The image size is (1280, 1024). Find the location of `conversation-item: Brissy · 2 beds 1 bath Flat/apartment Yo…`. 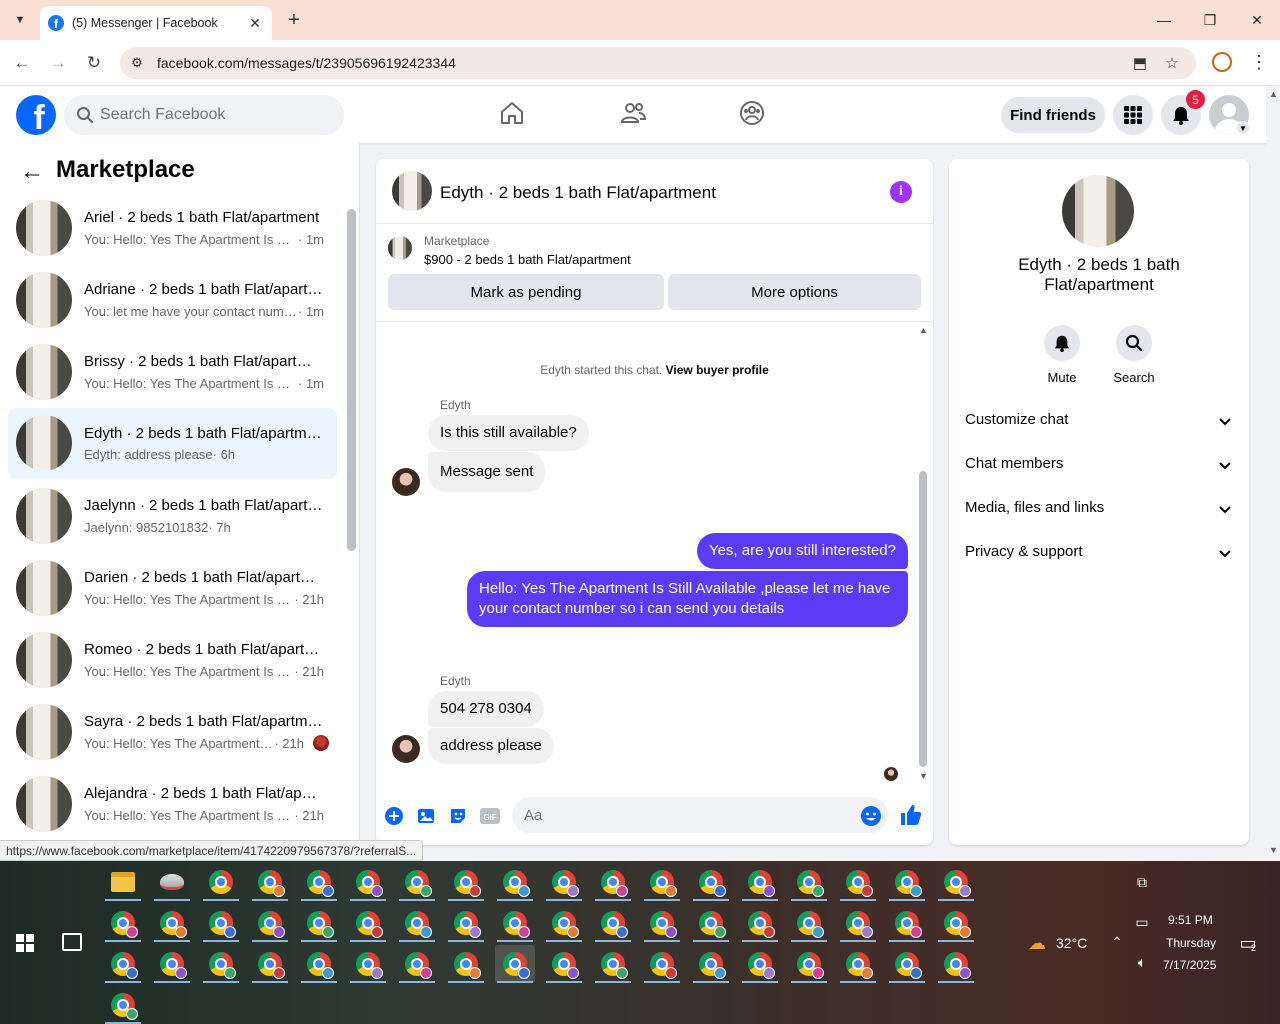

conversation-item: Brissy · 2 beds 1 bath Flat/apartment Yo… is located at coordinates (172, 372).